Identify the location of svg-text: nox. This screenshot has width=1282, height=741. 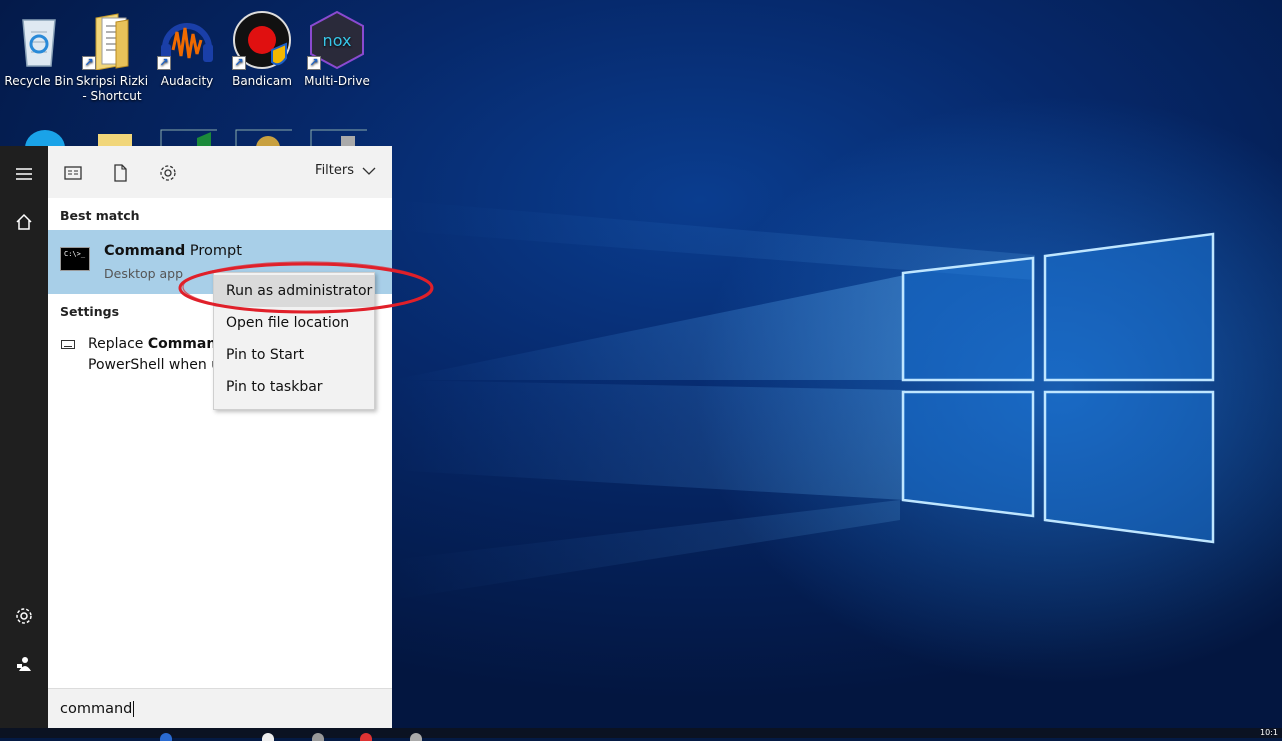
(337, 40).